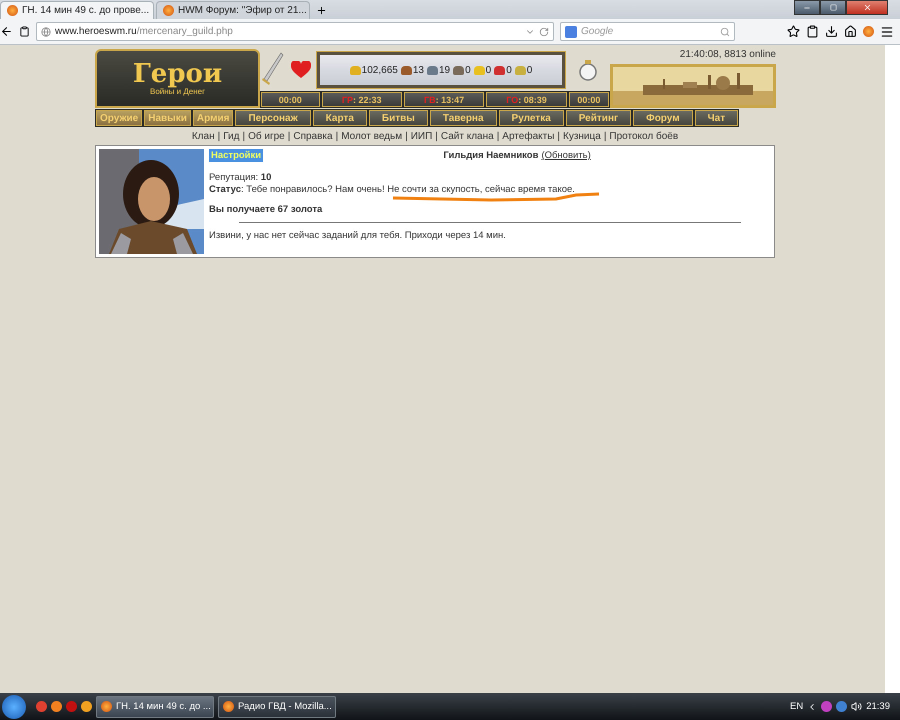 This screenshot has height=720, width=900. I want to click on maximize-icon, so click(833, 7).